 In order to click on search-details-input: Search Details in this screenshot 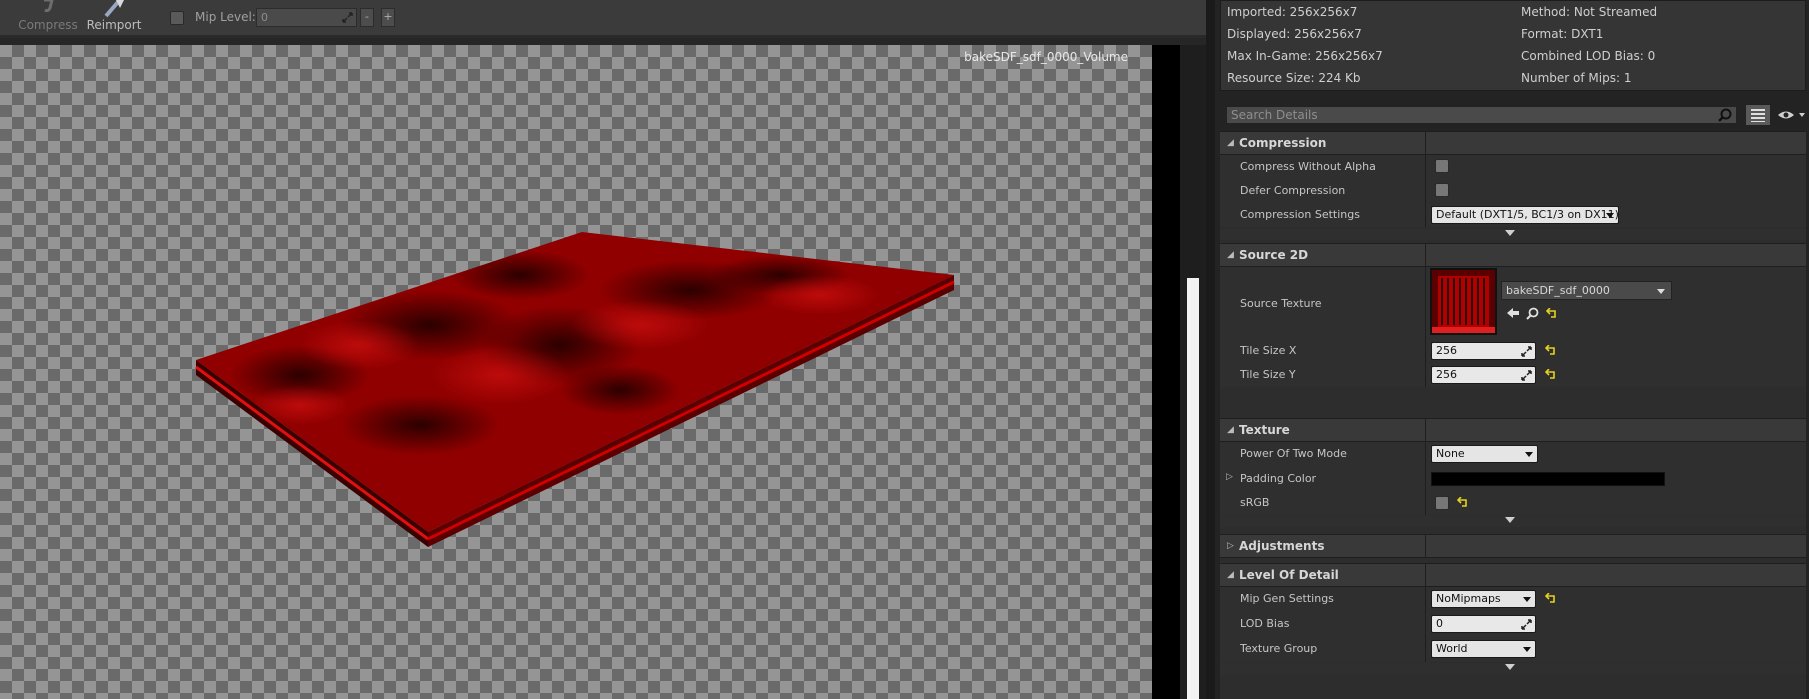, I will do `click(1481, 115)`.